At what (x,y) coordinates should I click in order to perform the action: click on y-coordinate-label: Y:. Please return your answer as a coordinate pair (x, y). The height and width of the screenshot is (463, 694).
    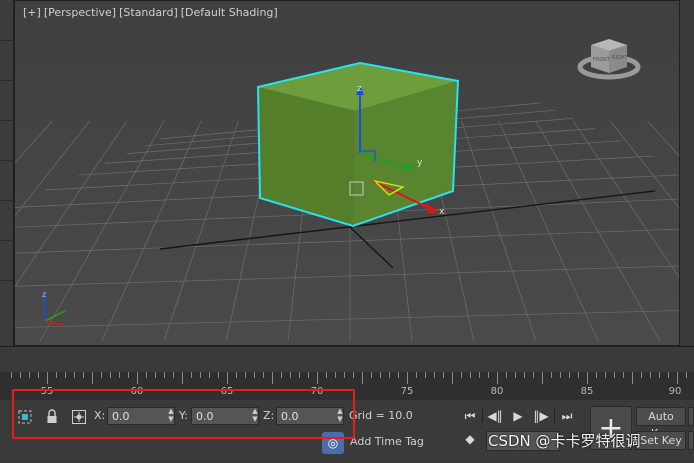
    Looking at the image, I should click on (183, 415).